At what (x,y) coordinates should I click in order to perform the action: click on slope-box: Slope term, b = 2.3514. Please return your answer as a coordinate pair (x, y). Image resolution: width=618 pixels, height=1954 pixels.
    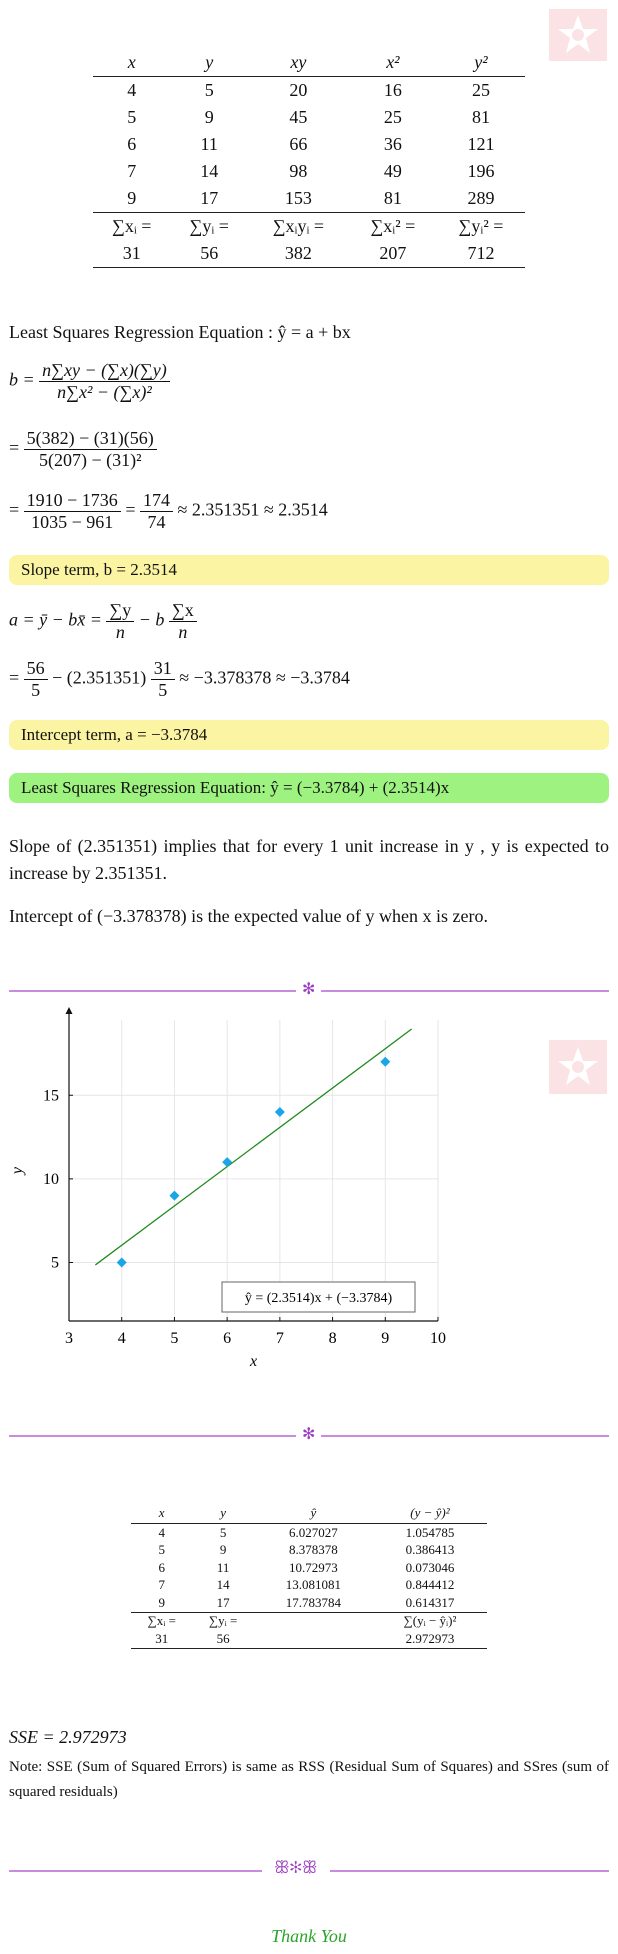
    Looking at the image, I should click on (309, 570).